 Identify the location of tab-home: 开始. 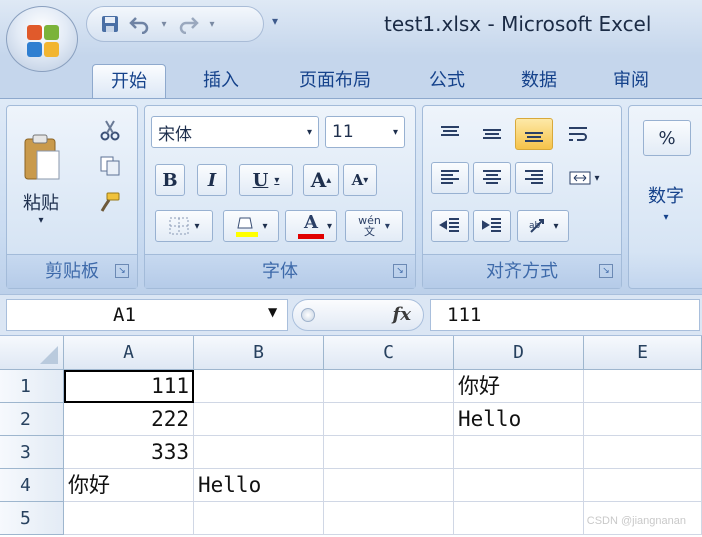
(129, 81).